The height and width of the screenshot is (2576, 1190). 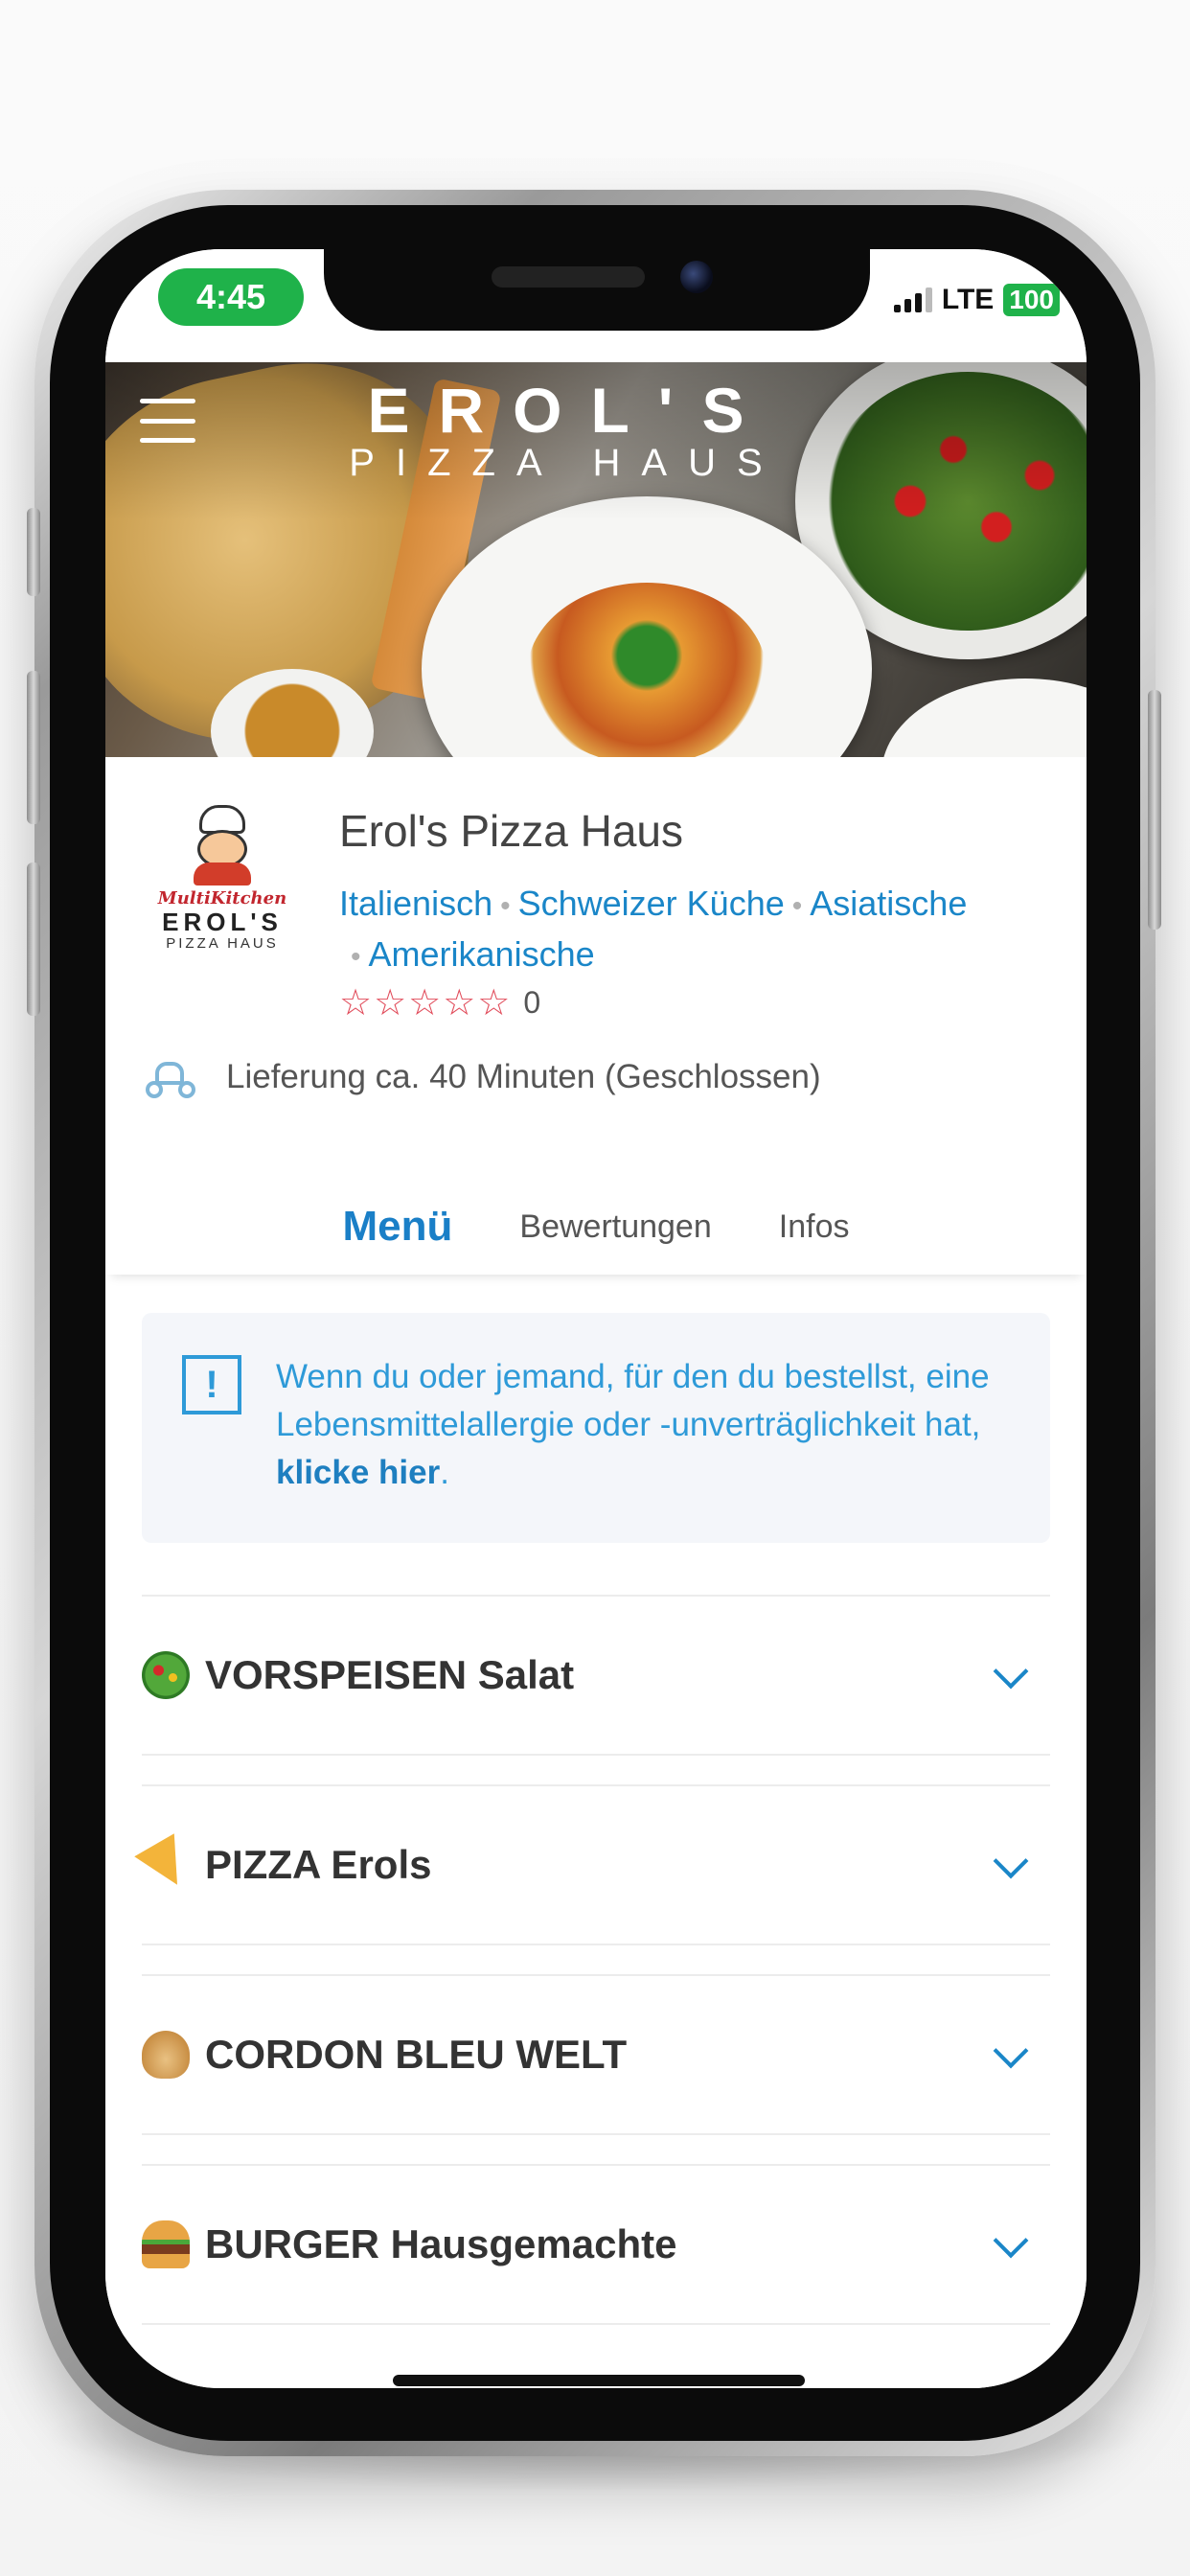 I want to click on category-title: CORDON BLEU WELT, so click(x=417, y=2054).